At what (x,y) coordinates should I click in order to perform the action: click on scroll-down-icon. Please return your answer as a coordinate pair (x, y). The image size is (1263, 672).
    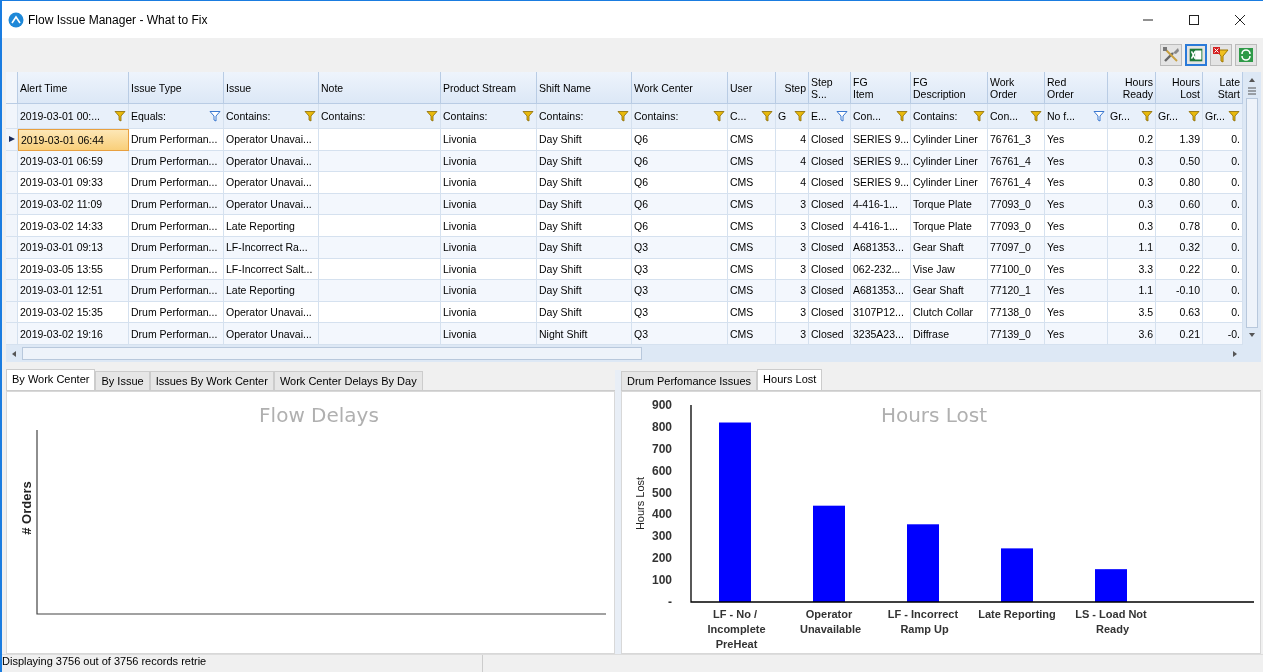
    Looking at the image, I should click on (1252, 335).